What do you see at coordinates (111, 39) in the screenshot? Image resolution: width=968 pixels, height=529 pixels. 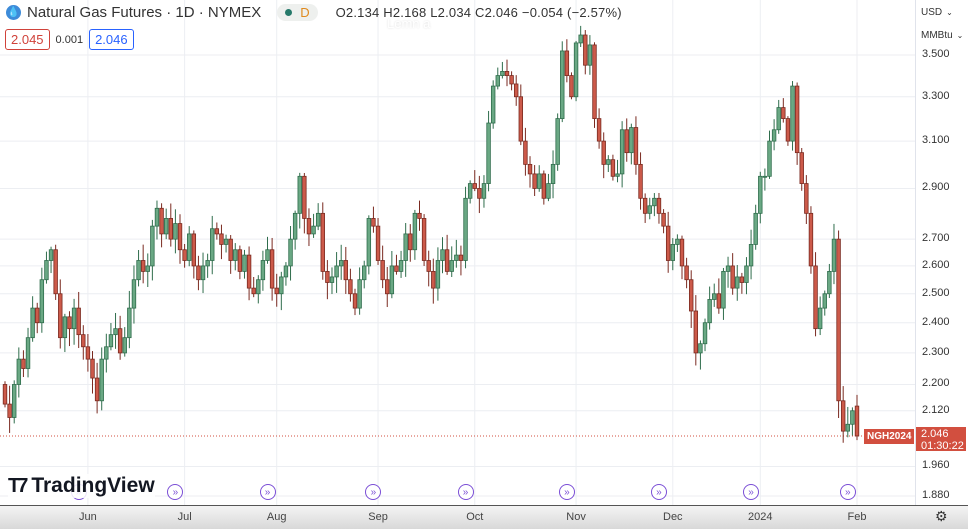 I see `buy-button: 2.046` at bounding box center [111, 39].